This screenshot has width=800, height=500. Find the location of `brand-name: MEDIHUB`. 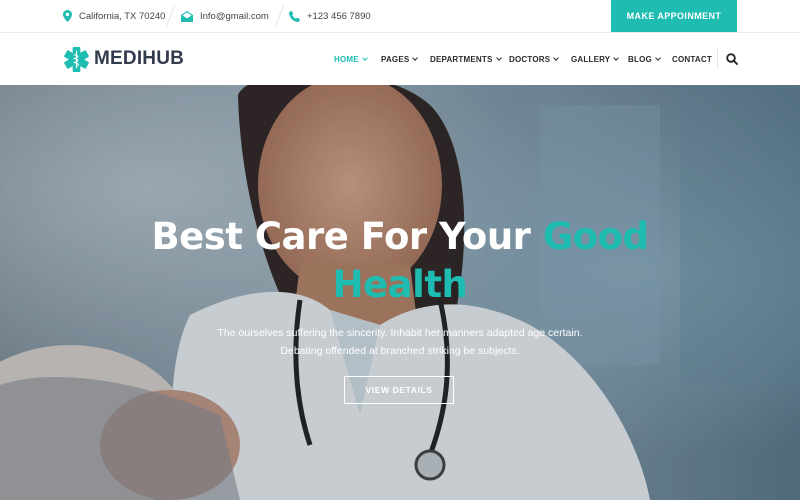

brand-name: MEDIHUB is located at coordinates (139, 58).